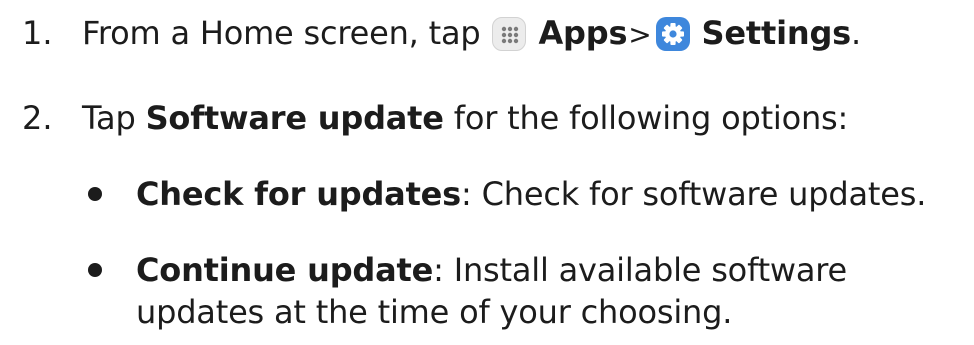  What do you see at coordinates (37, 33) in the screenshot?
I see `step-number: 1.` at bounding box center [37, 33].